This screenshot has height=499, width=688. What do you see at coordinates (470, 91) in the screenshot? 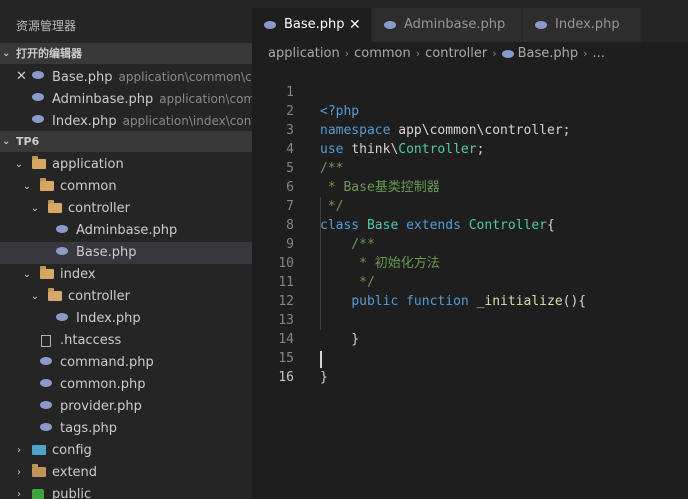
I see `code-line: 1 <?php` at bounding box center [470, 91].